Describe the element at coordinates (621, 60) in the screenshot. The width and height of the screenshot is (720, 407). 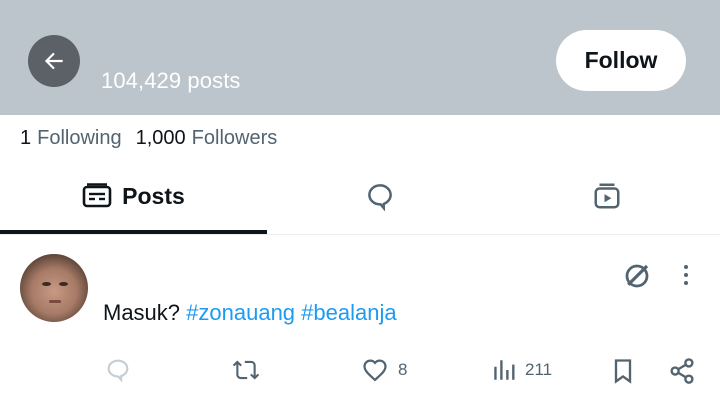
I see `follow-button: Follow` at that location.